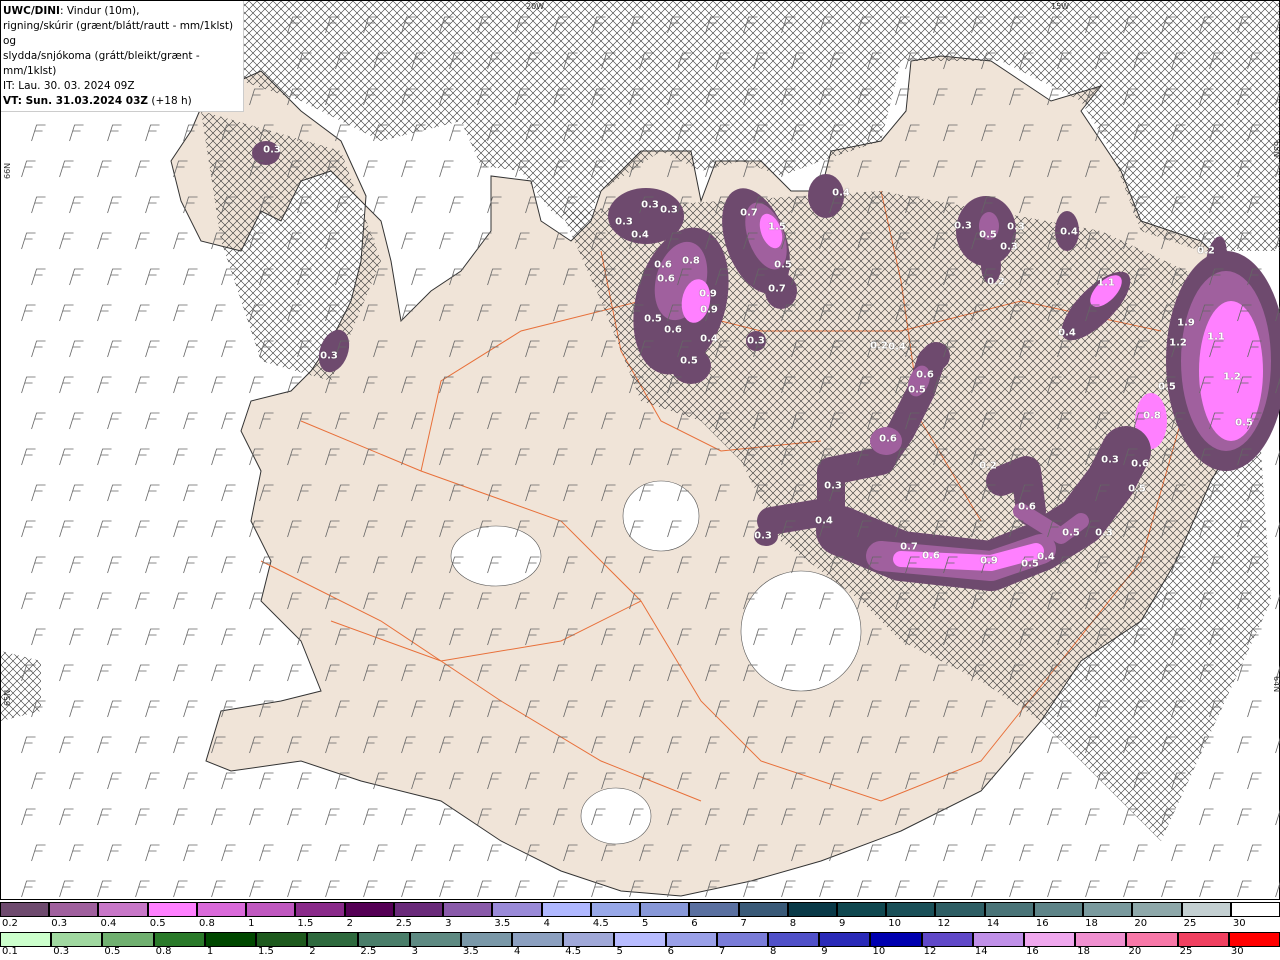  I want to click on title-line-1: UWC/DINI: Vindur (10m),, so click(123, 11).